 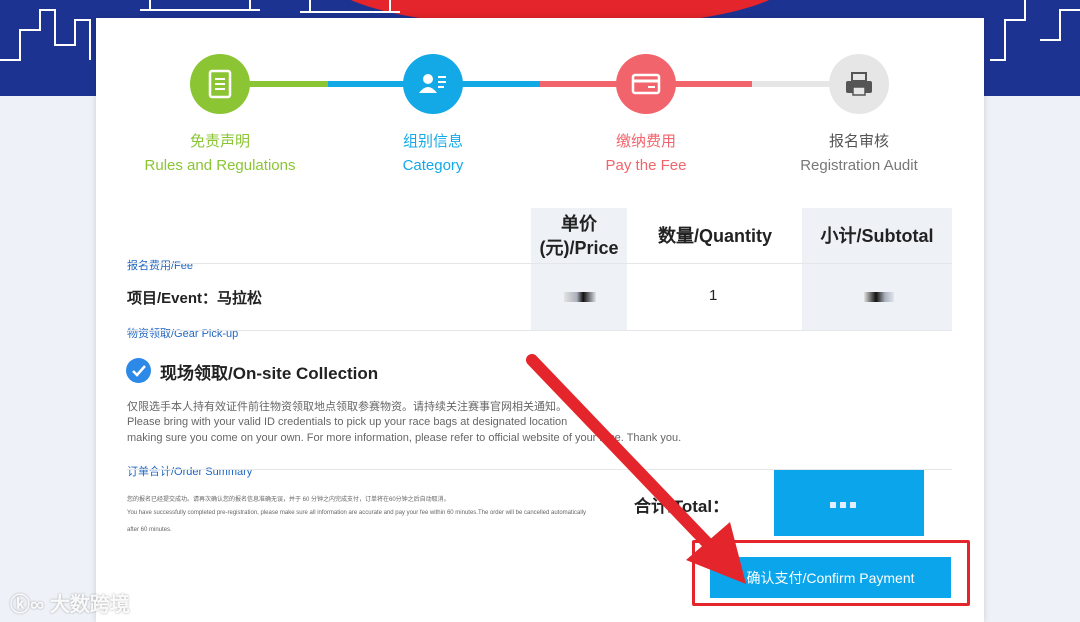 I want to click on step-label-en: Category, so click(x=433, y=165).